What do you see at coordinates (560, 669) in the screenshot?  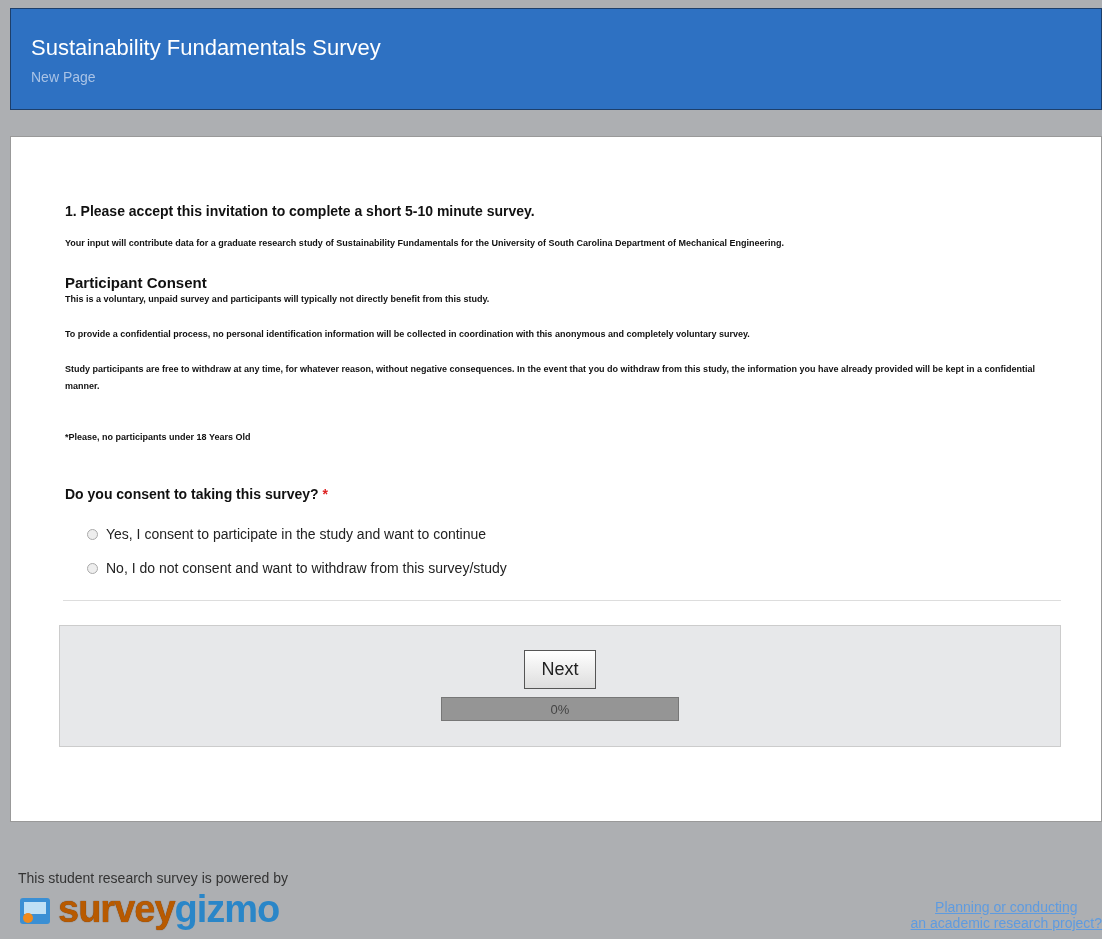 I see `next-button: Next` at bounding box center [560, 669].